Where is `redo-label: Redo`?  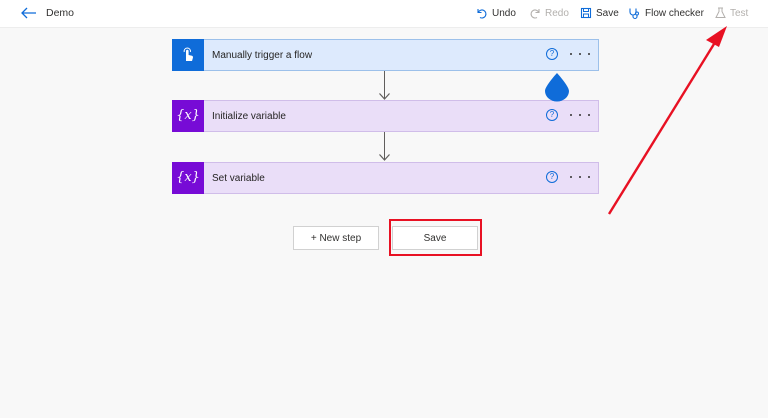 redo-label: Redo is located at coordinates (557, 13).